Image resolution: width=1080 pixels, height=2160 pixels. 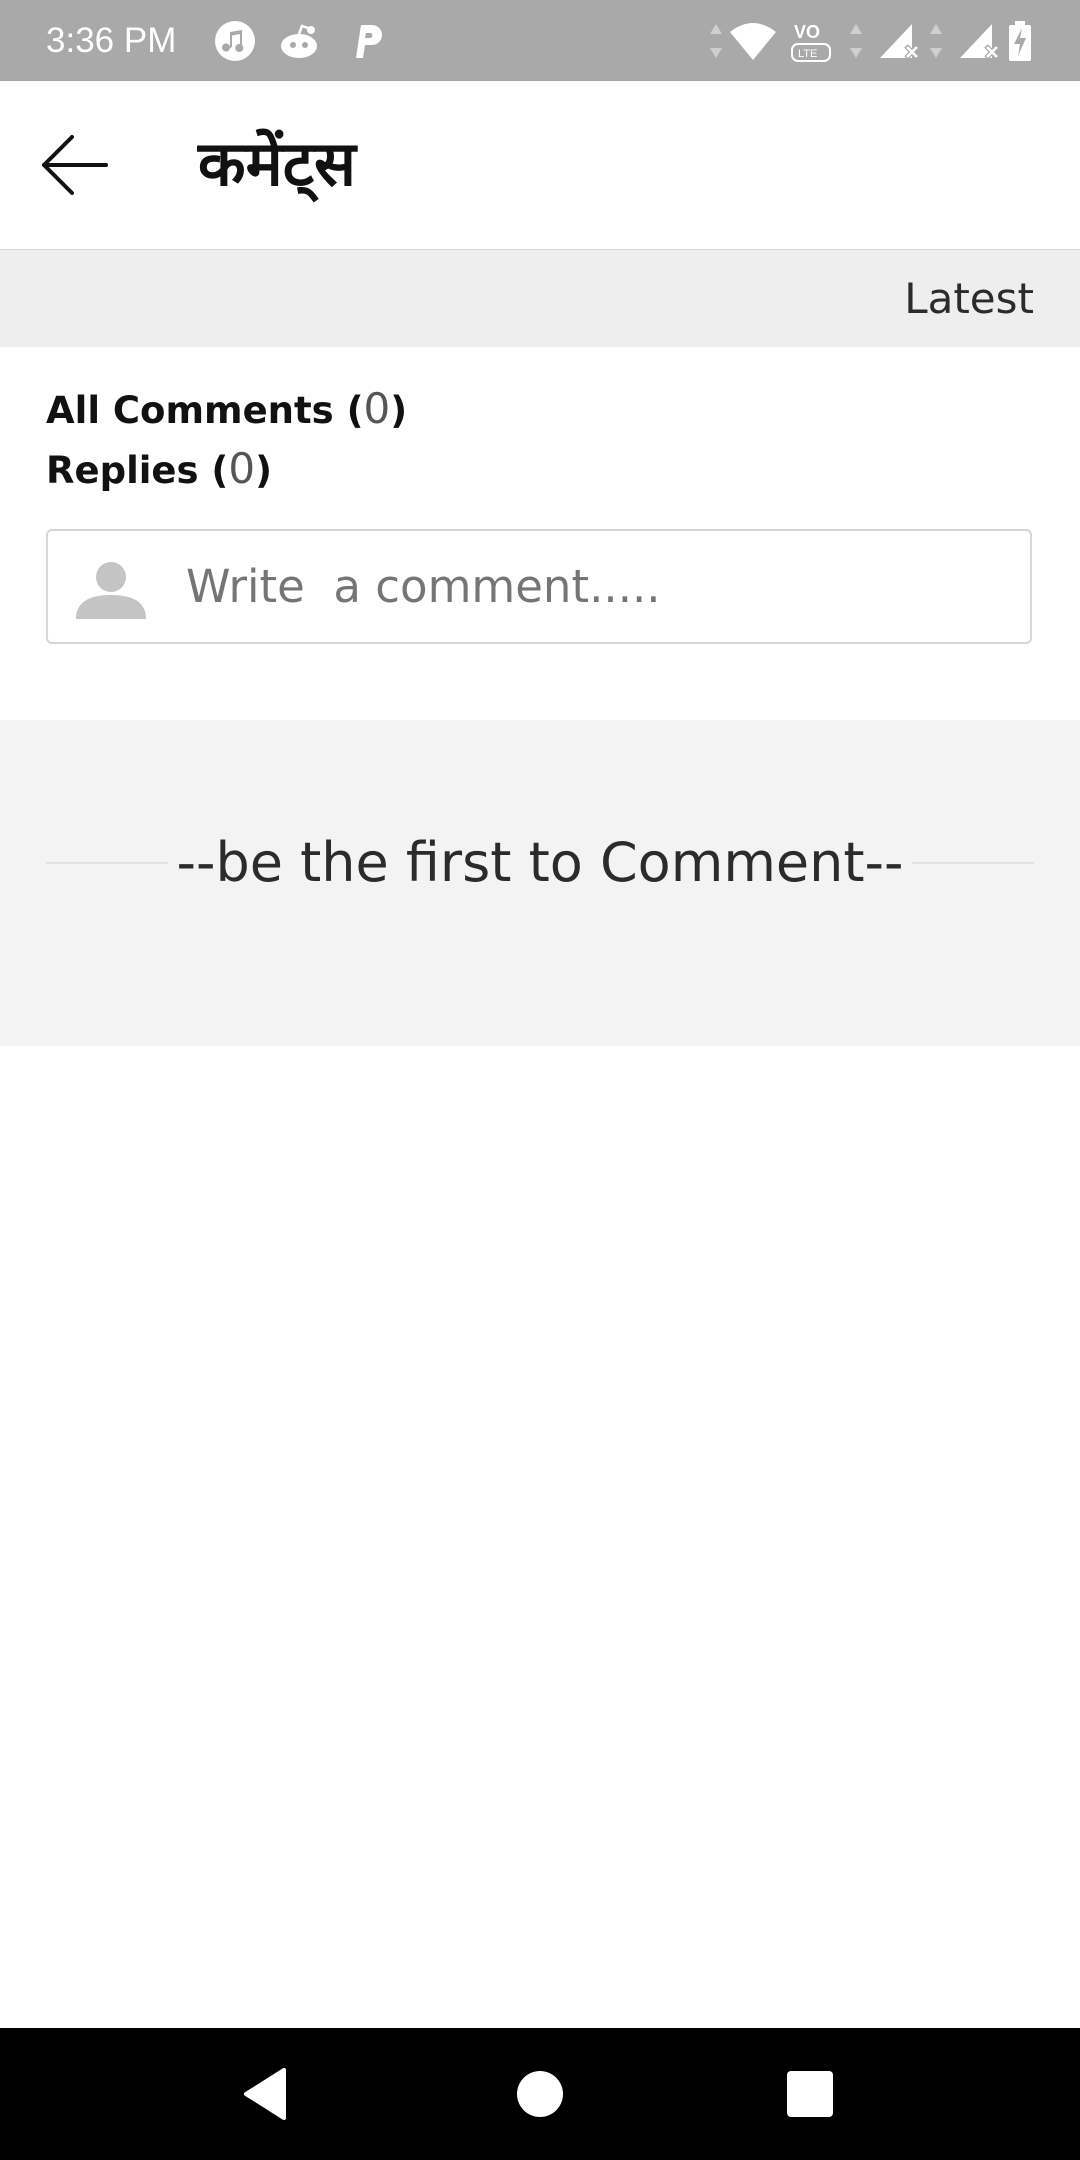 I want to click on page-title: कमेंट्स, so click(x=277, y=163).